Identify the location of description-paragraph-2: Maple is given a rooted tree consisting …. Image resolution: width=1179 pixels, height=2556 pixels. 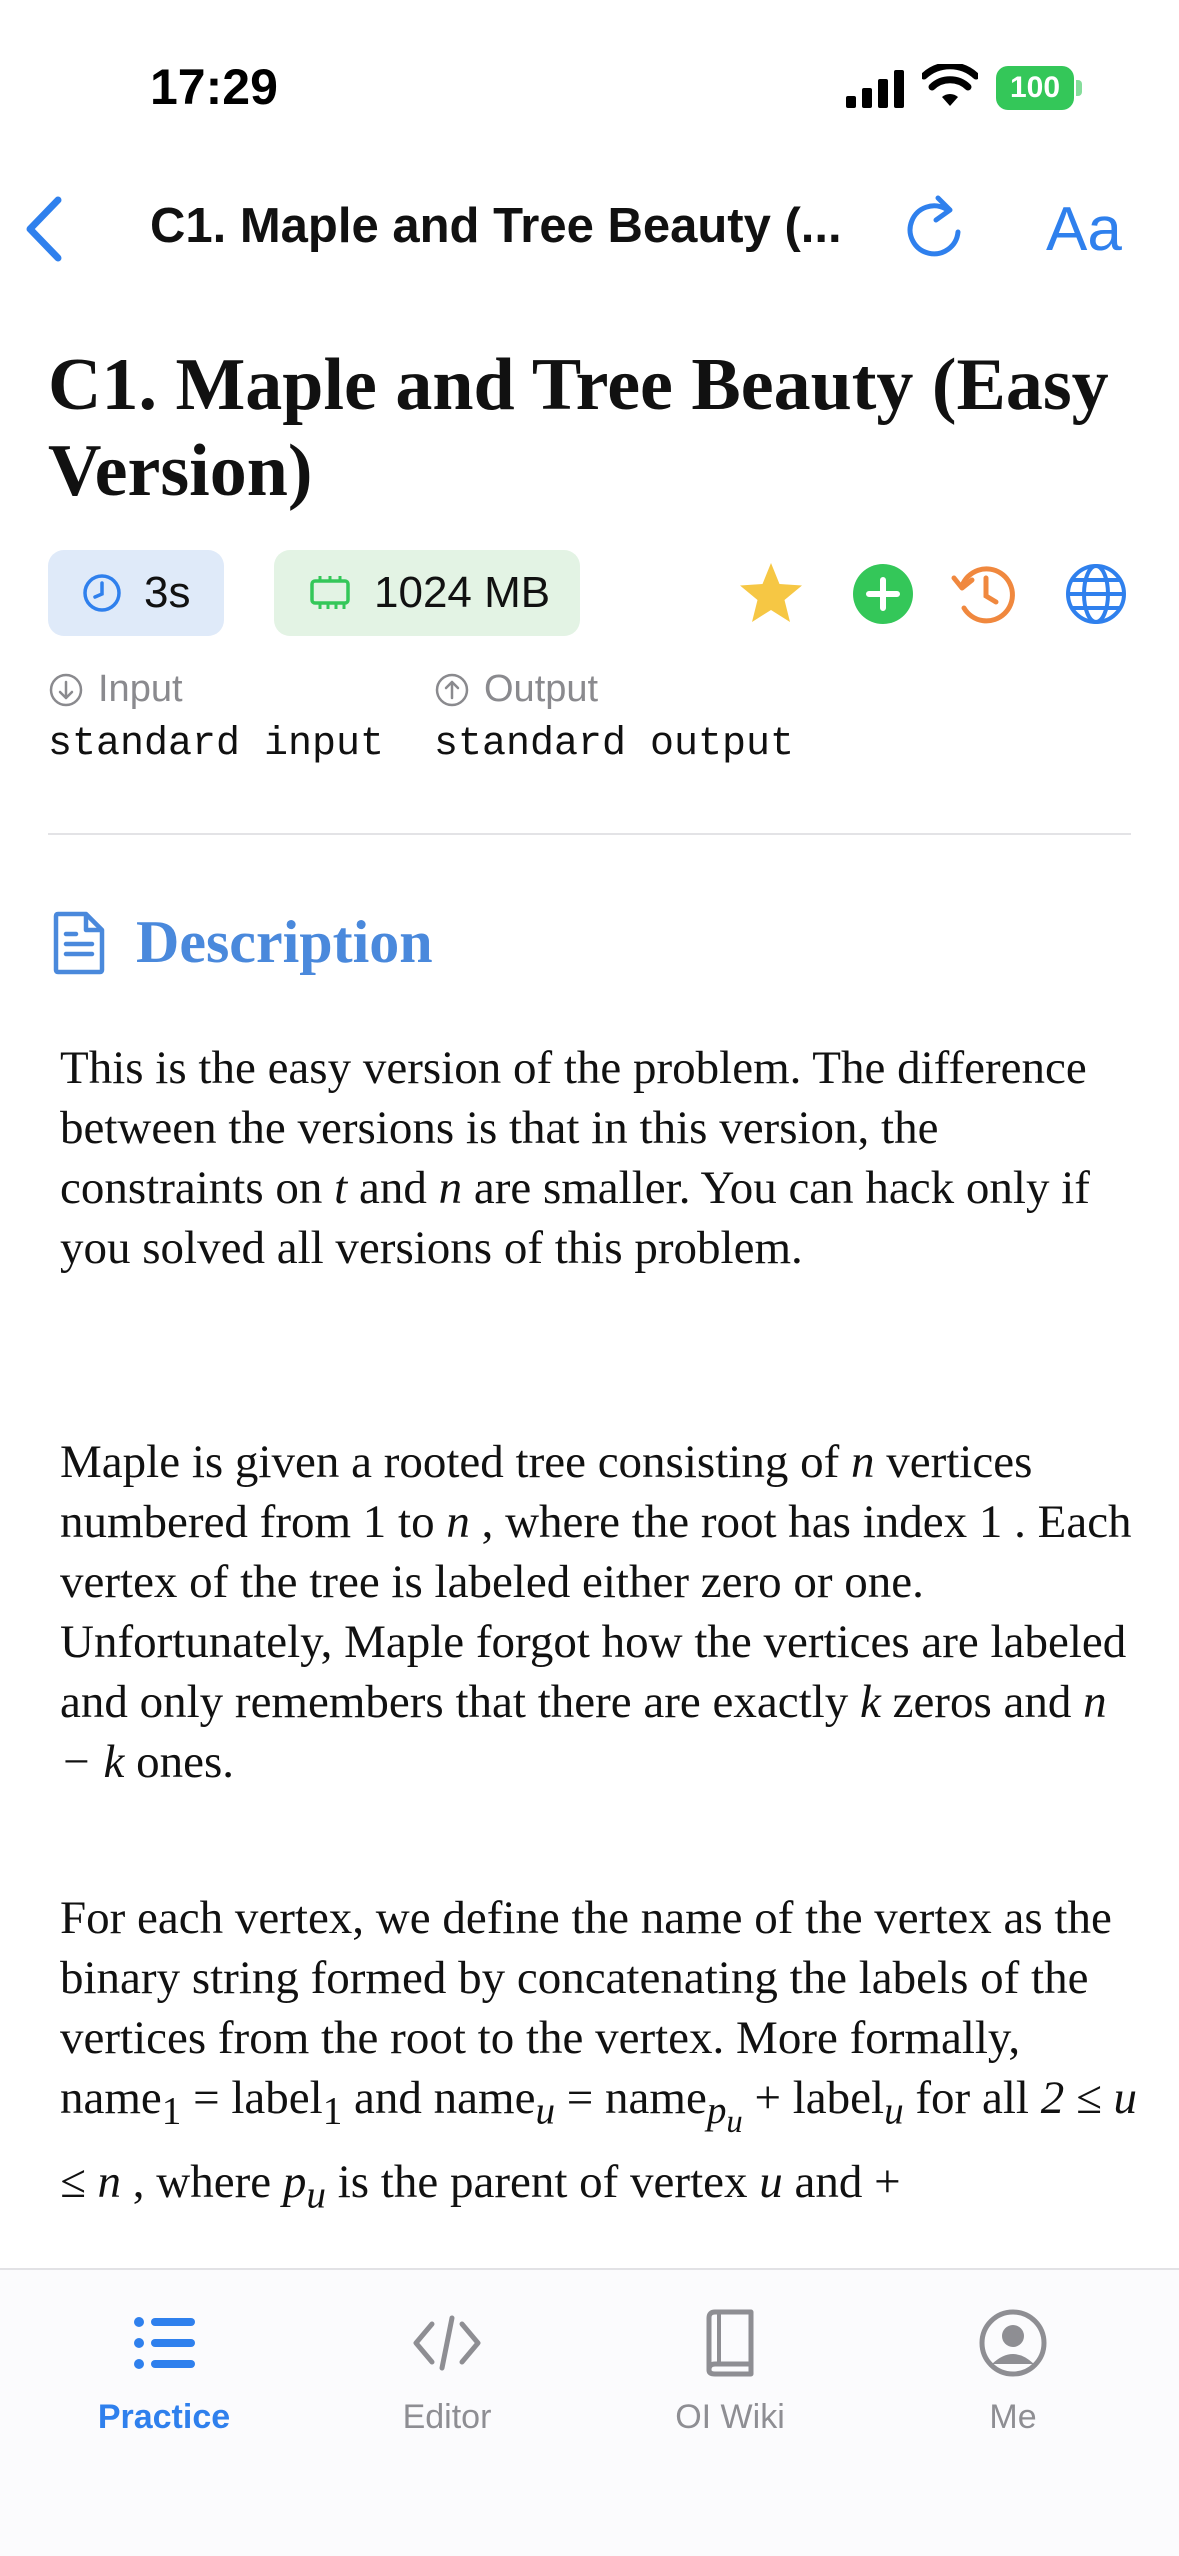
(596, 1612).